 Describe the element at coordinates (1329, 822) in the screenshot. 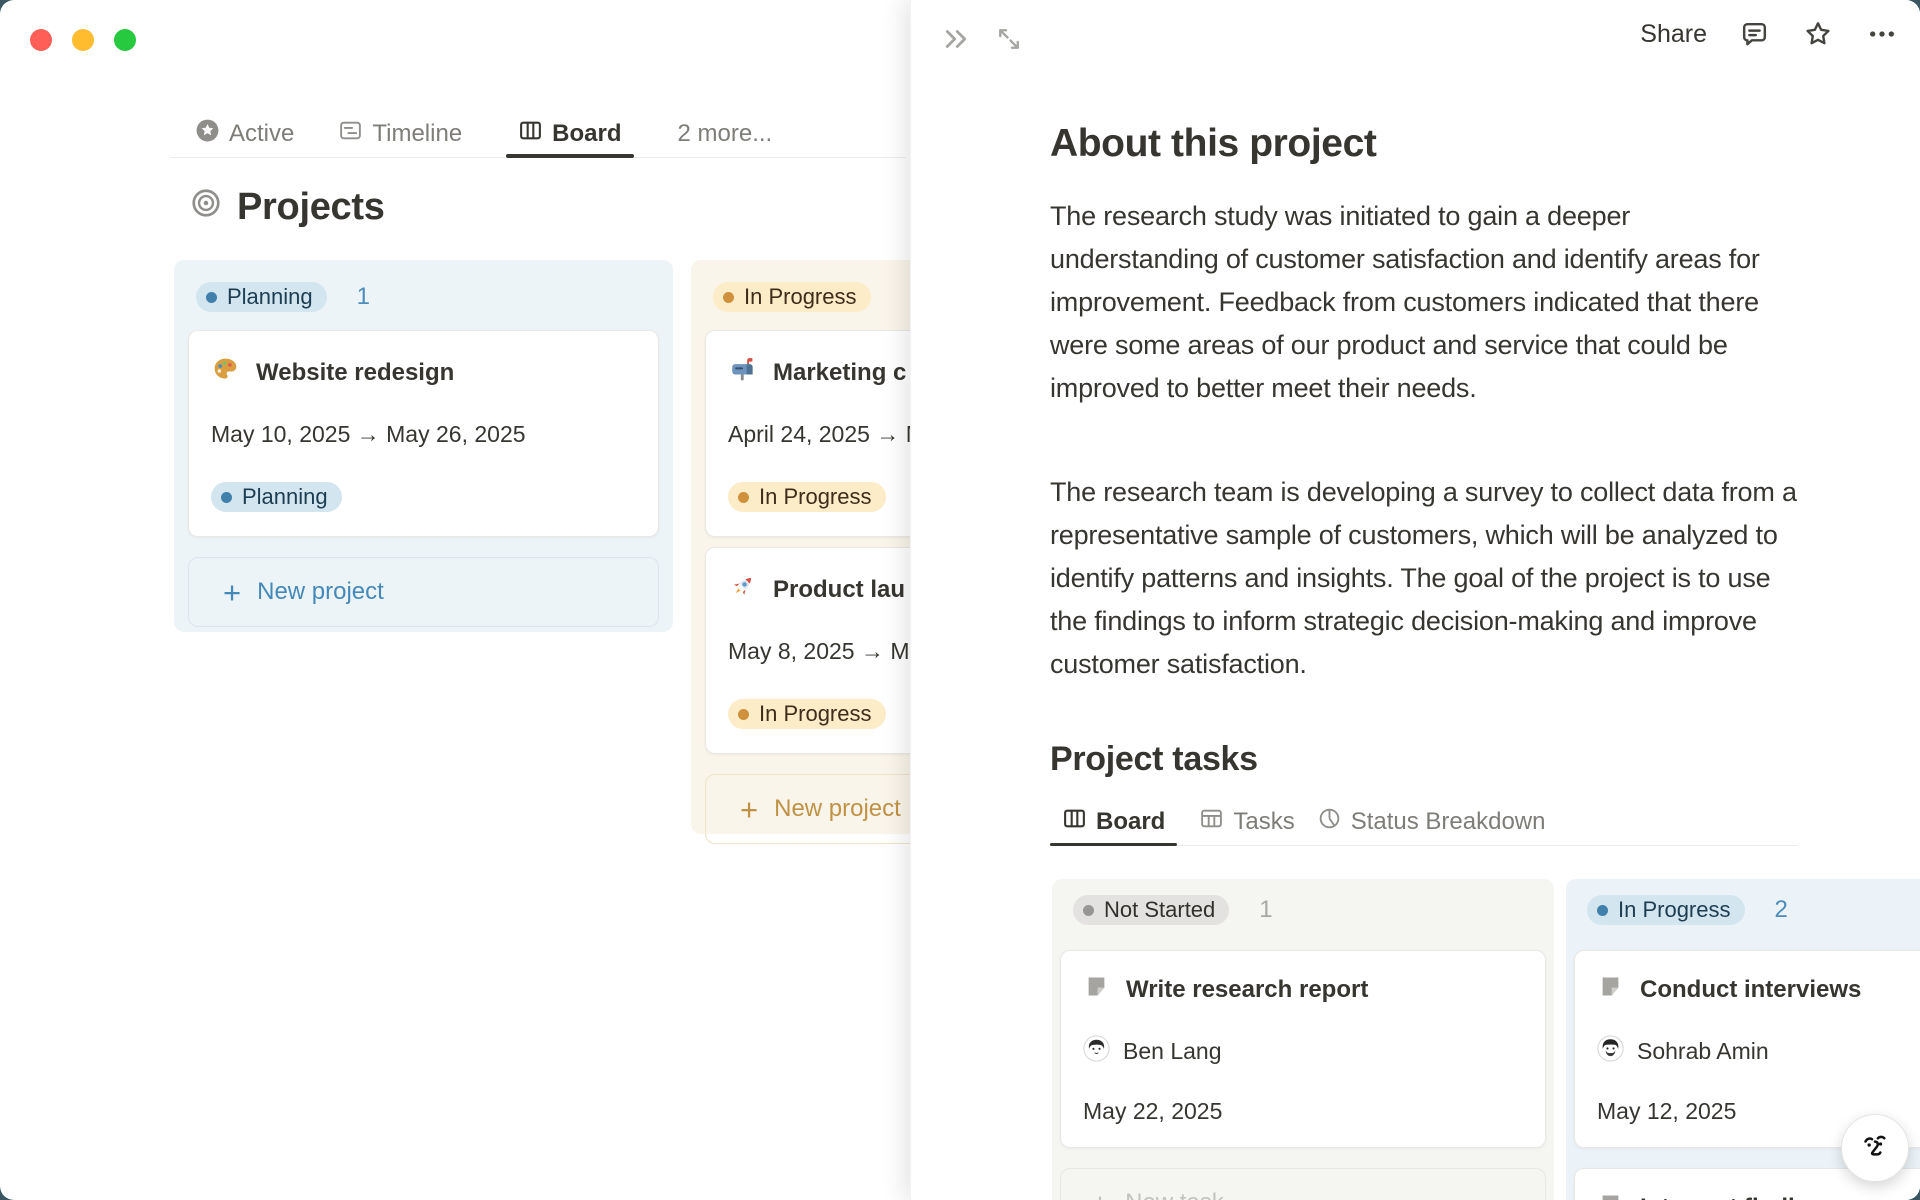

I see `pie-chart-icon` at that location.